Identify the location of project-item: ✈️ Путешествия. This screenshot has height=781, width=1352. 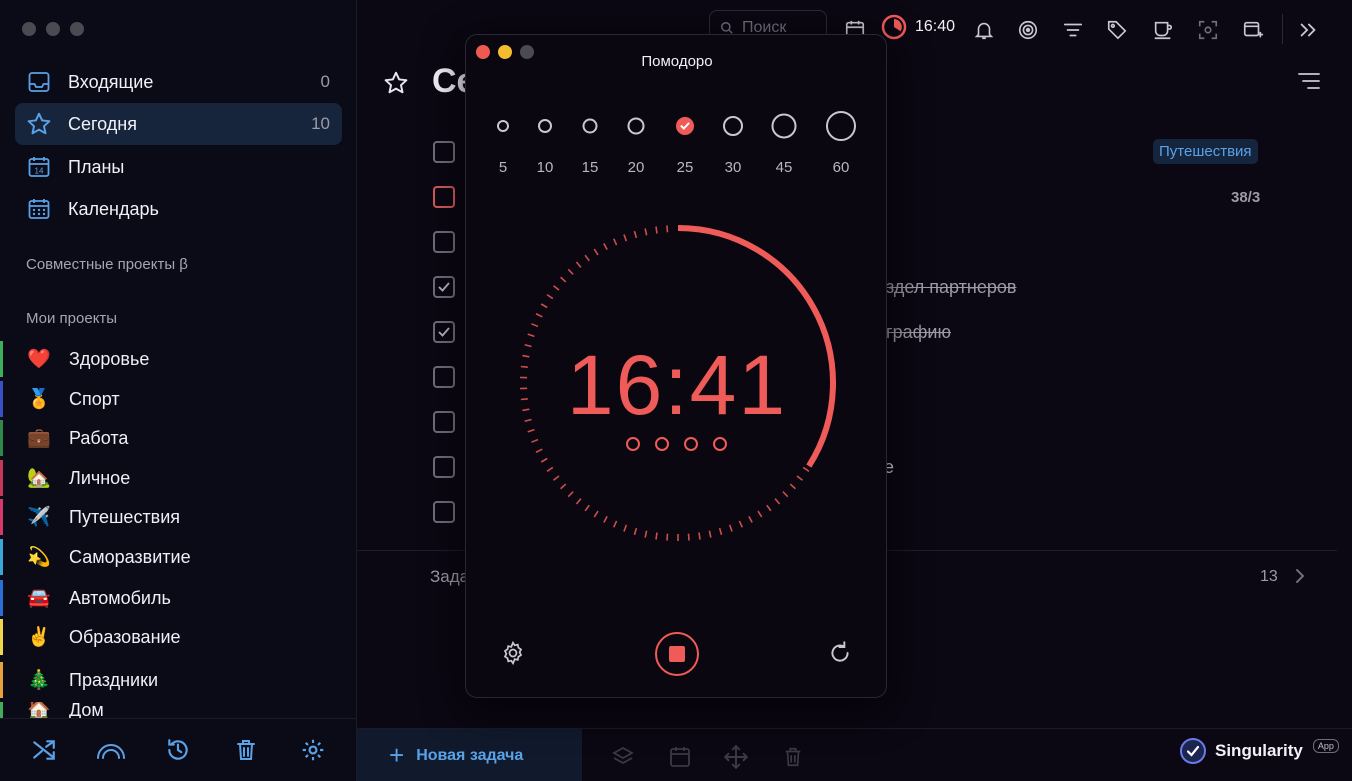
(178, 517).